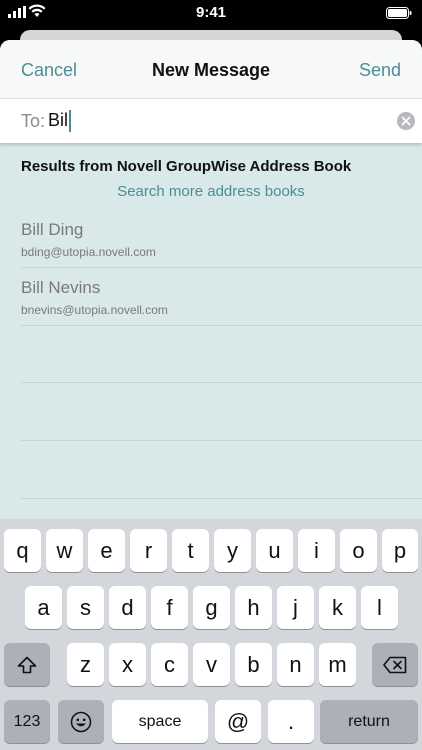 Image resolution: width=422 pixels, height=750 pixels. What do you see at coordinates (221, 297) in the screenshot?
I see `contact-result: Bill Nevins bnevins@utopia.novell.com` at bounding box center [221, 297].